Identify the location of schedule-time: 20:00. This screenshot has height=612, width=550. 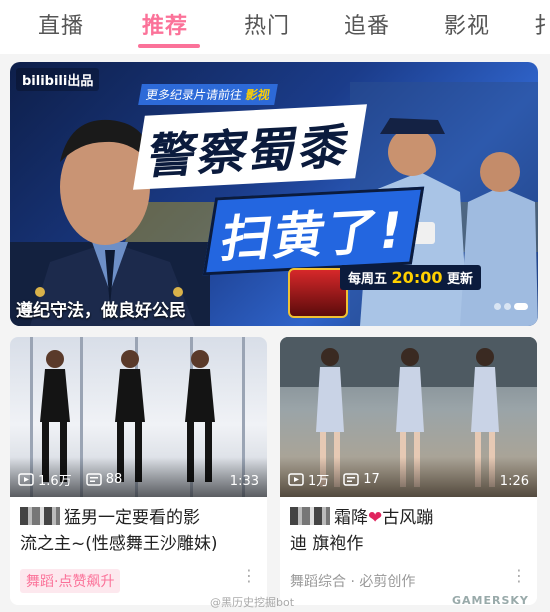
(417, 277).